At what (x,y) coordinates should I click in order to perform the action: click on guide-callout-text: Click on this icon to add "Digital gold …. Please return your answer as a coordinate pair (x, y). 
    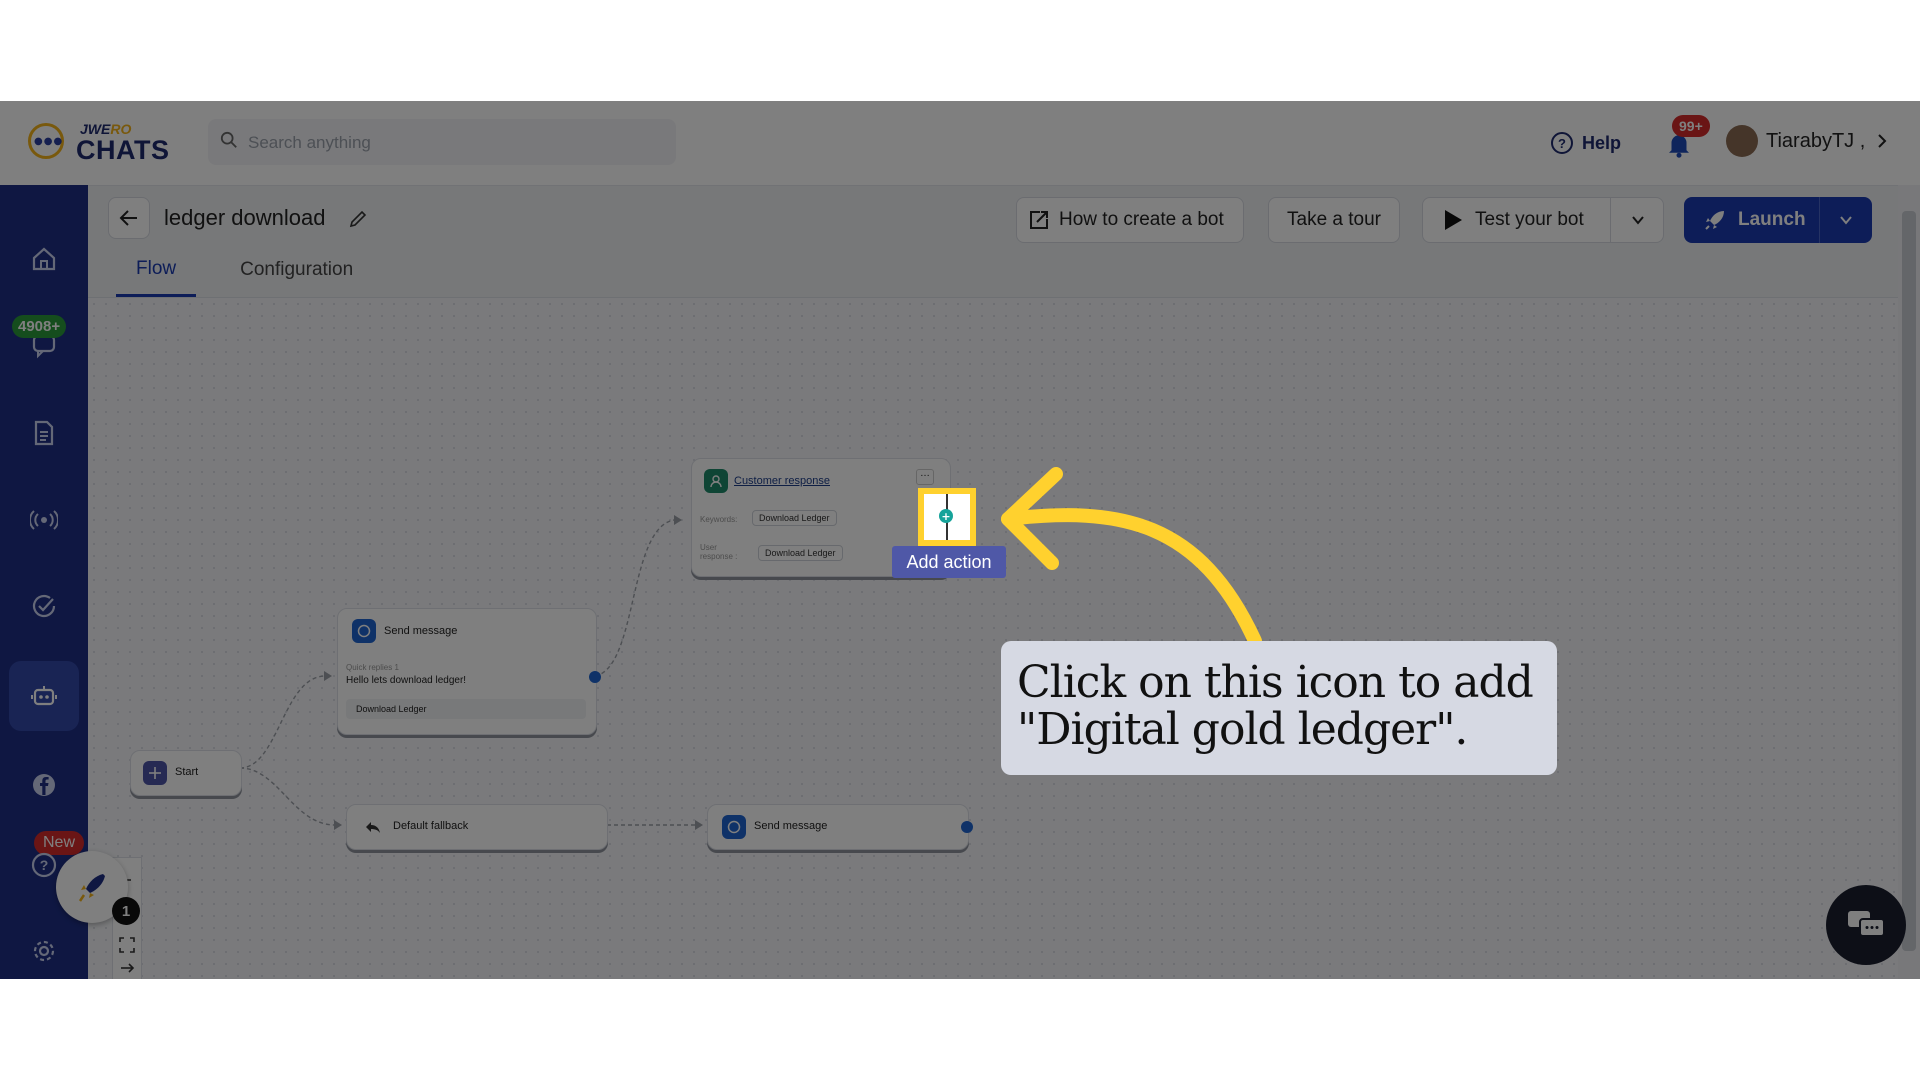
    Looking at the image, I should click on (1275, 706).